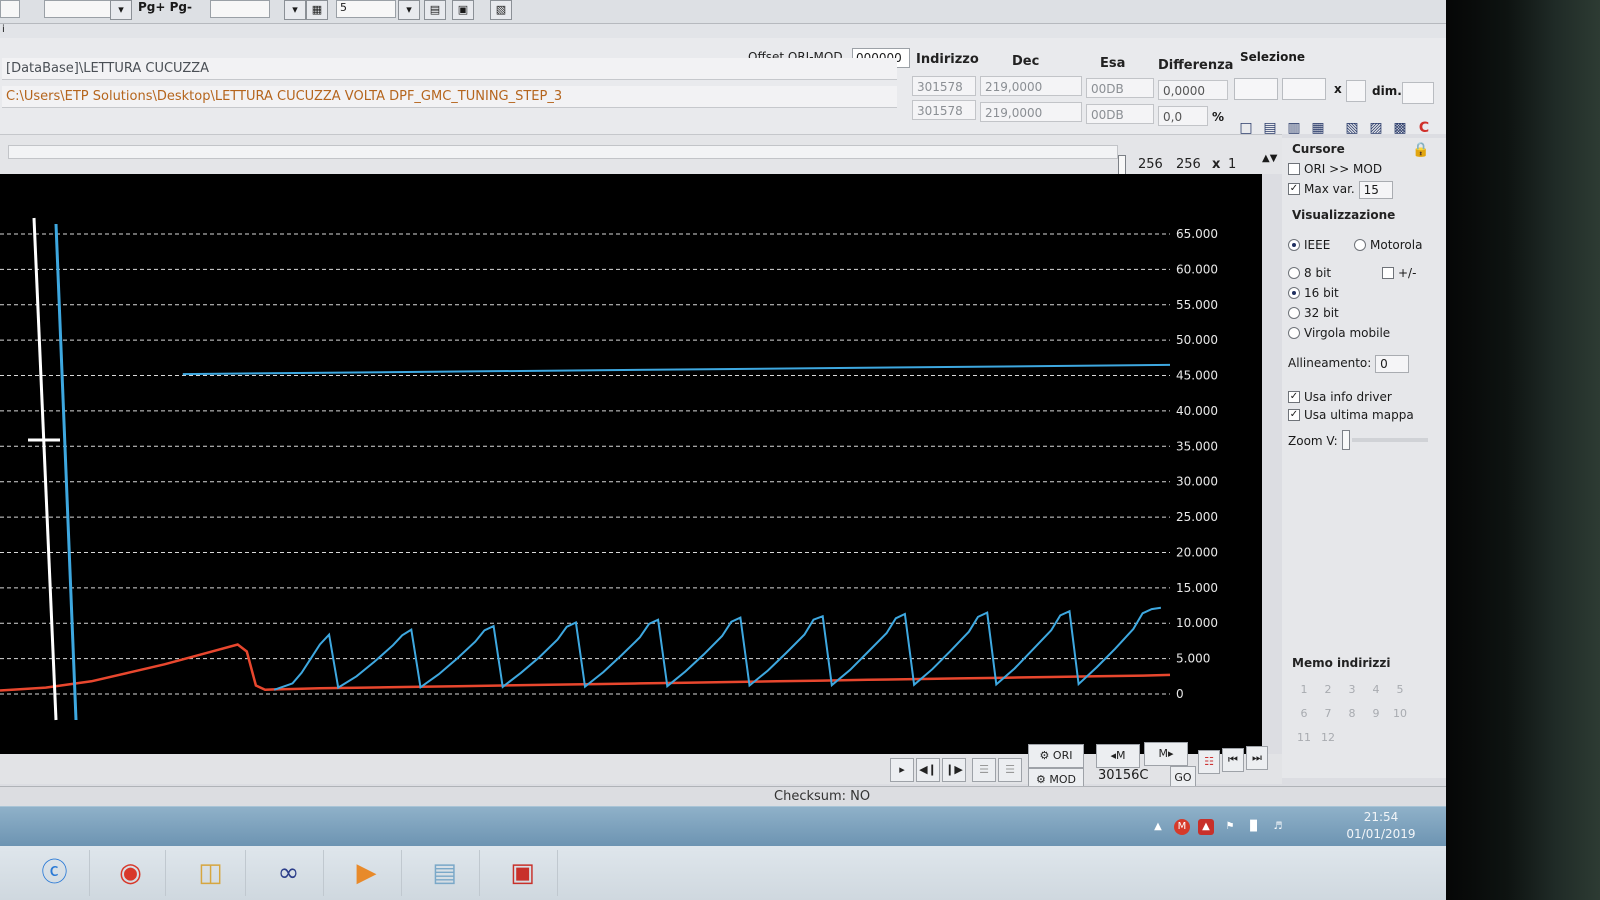  I want to click on address-display: 30156C, so click(1123, 775).